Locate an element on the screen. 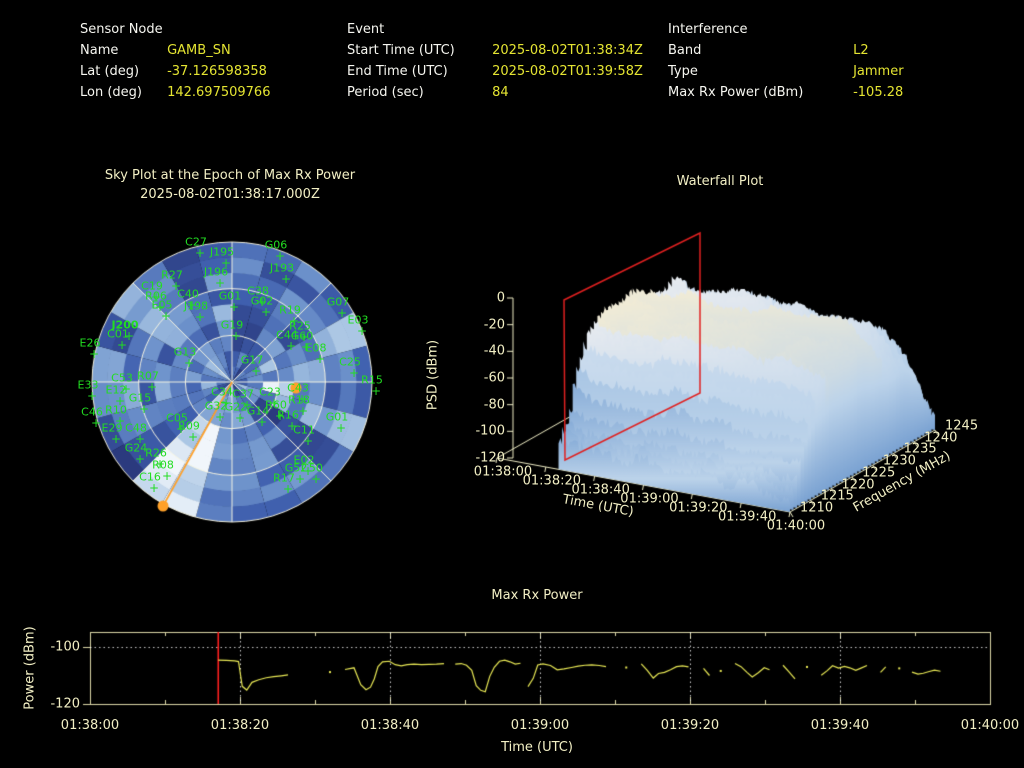 This screenshot has height=768, width=1024. sensor-name-value: GAMB_SN is located at coordinates (199, 50).